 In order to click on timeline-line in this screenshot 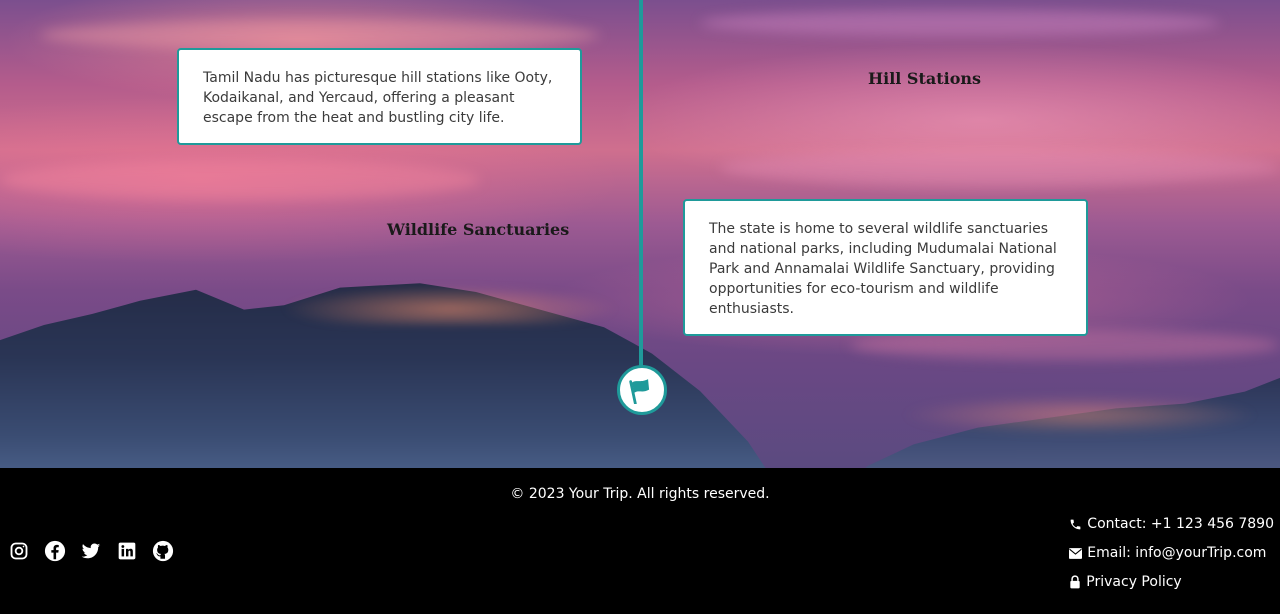, I will do `click(641, 186)`.